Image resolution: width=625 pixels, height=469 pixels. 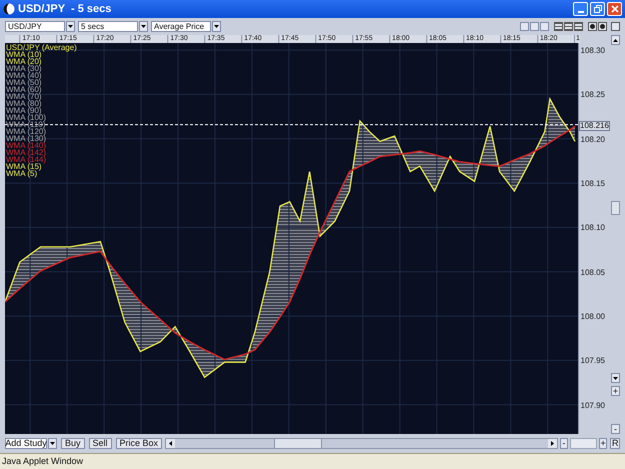 I want to click on minimize-button, so click(x=580, y=9).